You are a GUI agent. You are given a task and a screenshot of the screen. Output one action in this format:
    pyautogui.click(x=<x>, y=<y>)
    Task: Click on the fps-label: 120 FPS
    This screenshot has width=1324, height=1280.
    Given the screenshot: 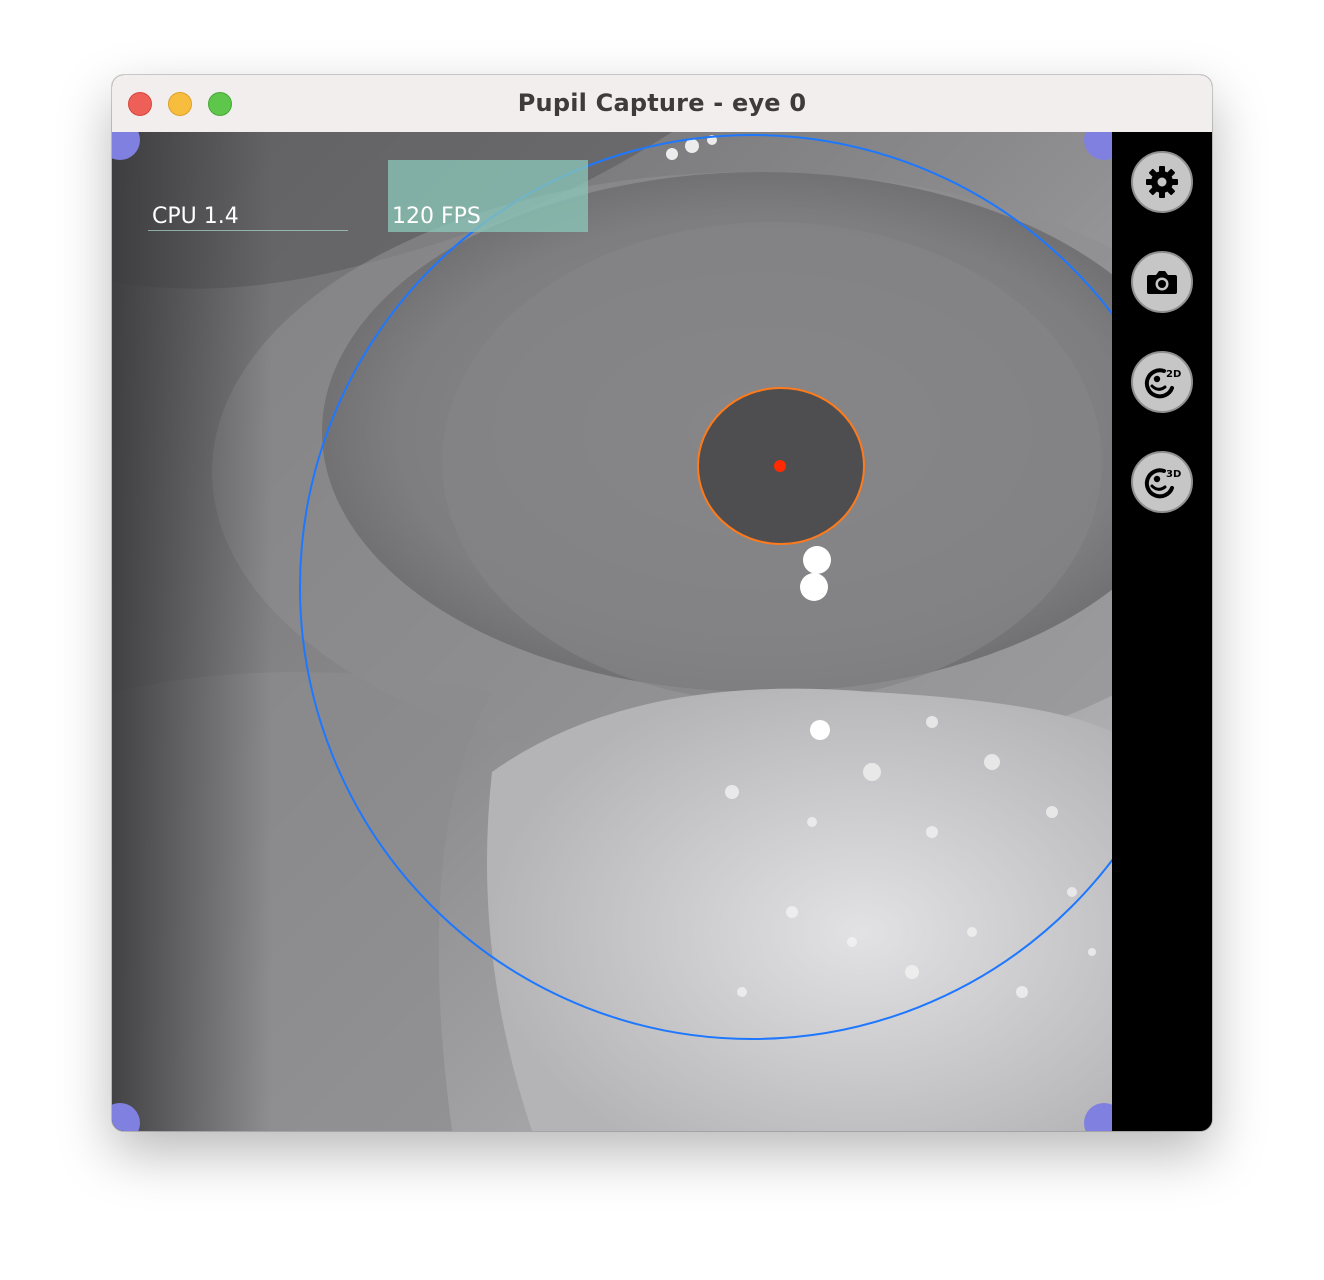 What is the action you would take?
    pyautogui.click(x=436, y=216)
    